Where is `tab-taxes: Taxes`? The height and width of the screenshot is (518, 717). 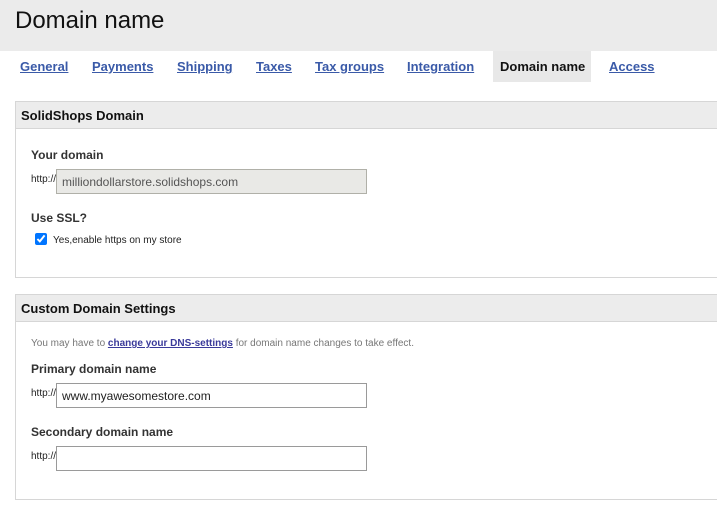
tab-taxes: Taxes is located at coordinates (274, 66).